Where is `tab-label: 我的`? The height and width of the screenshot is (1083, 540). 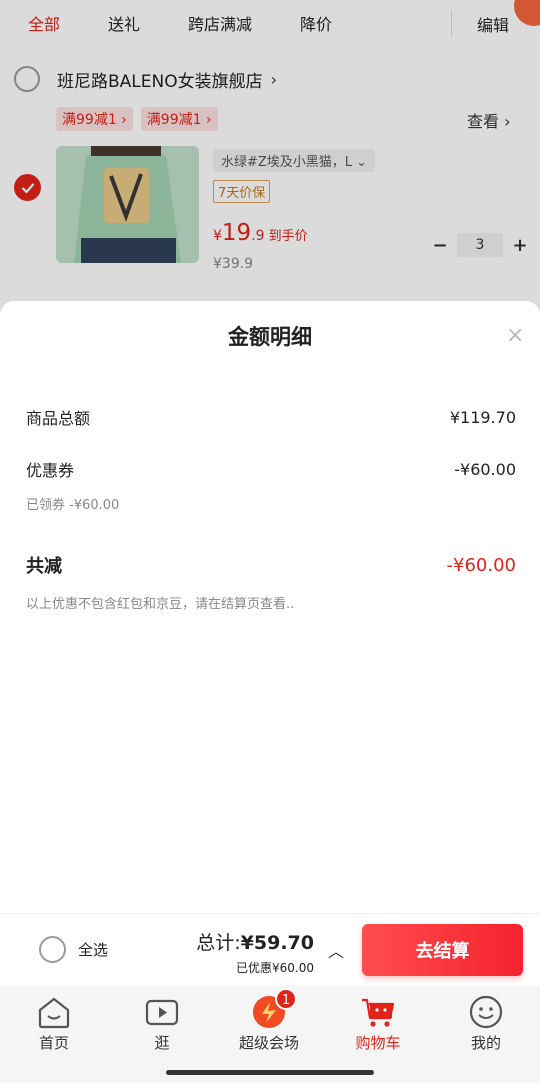 tab-label: 我的 is located at coordinates (485, 1043).